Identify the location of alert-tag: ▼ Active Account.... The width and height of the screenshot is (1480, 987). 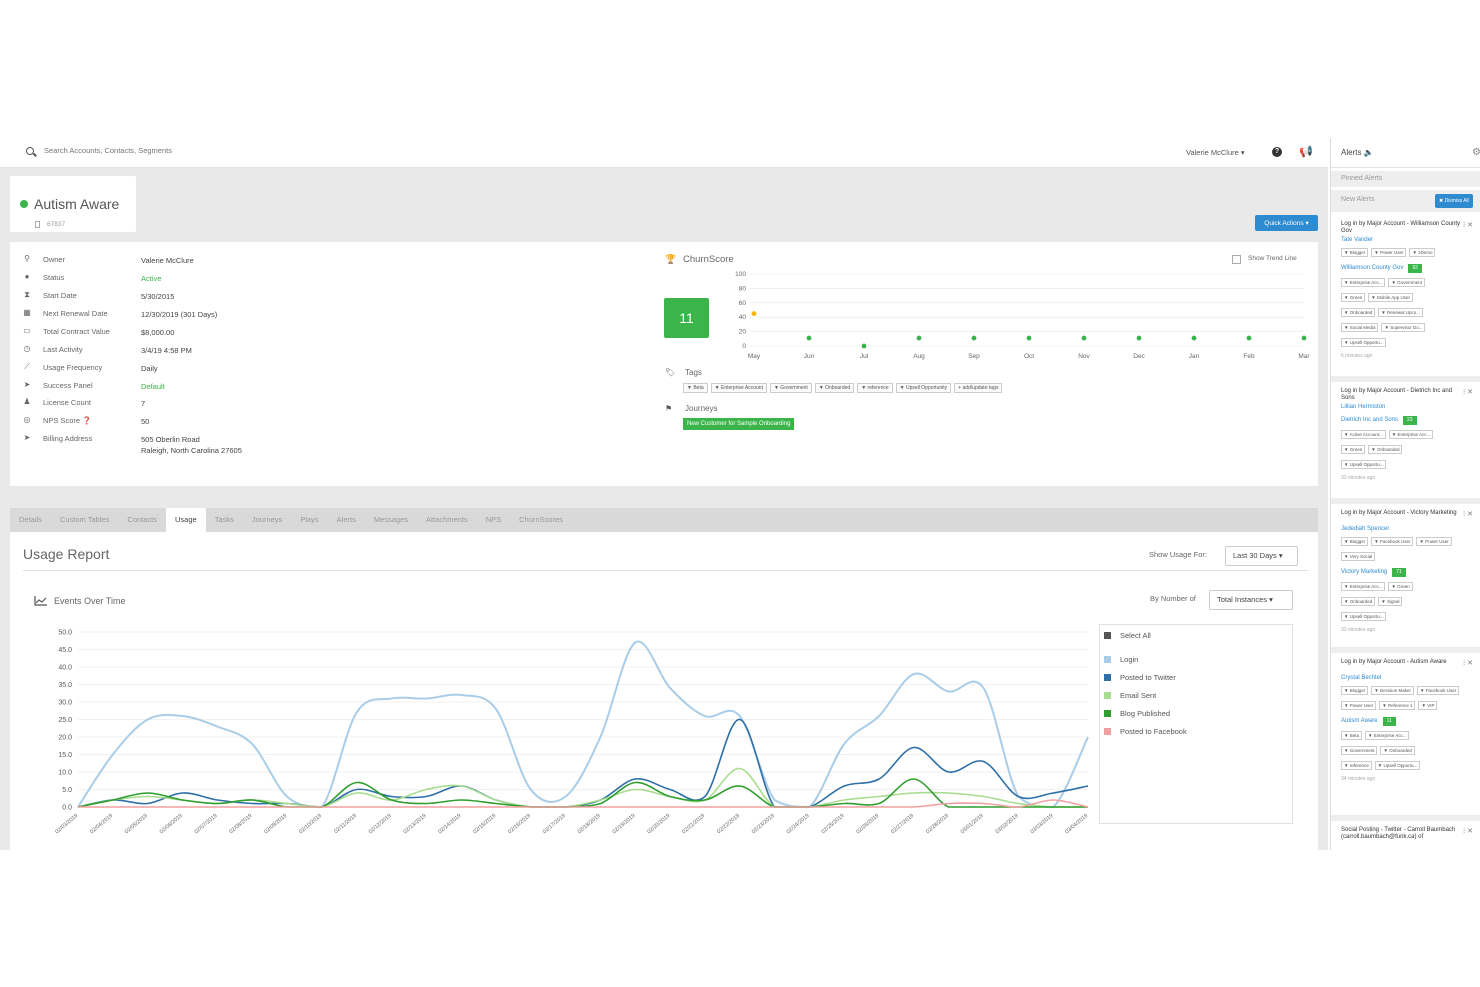
(1363, 434).